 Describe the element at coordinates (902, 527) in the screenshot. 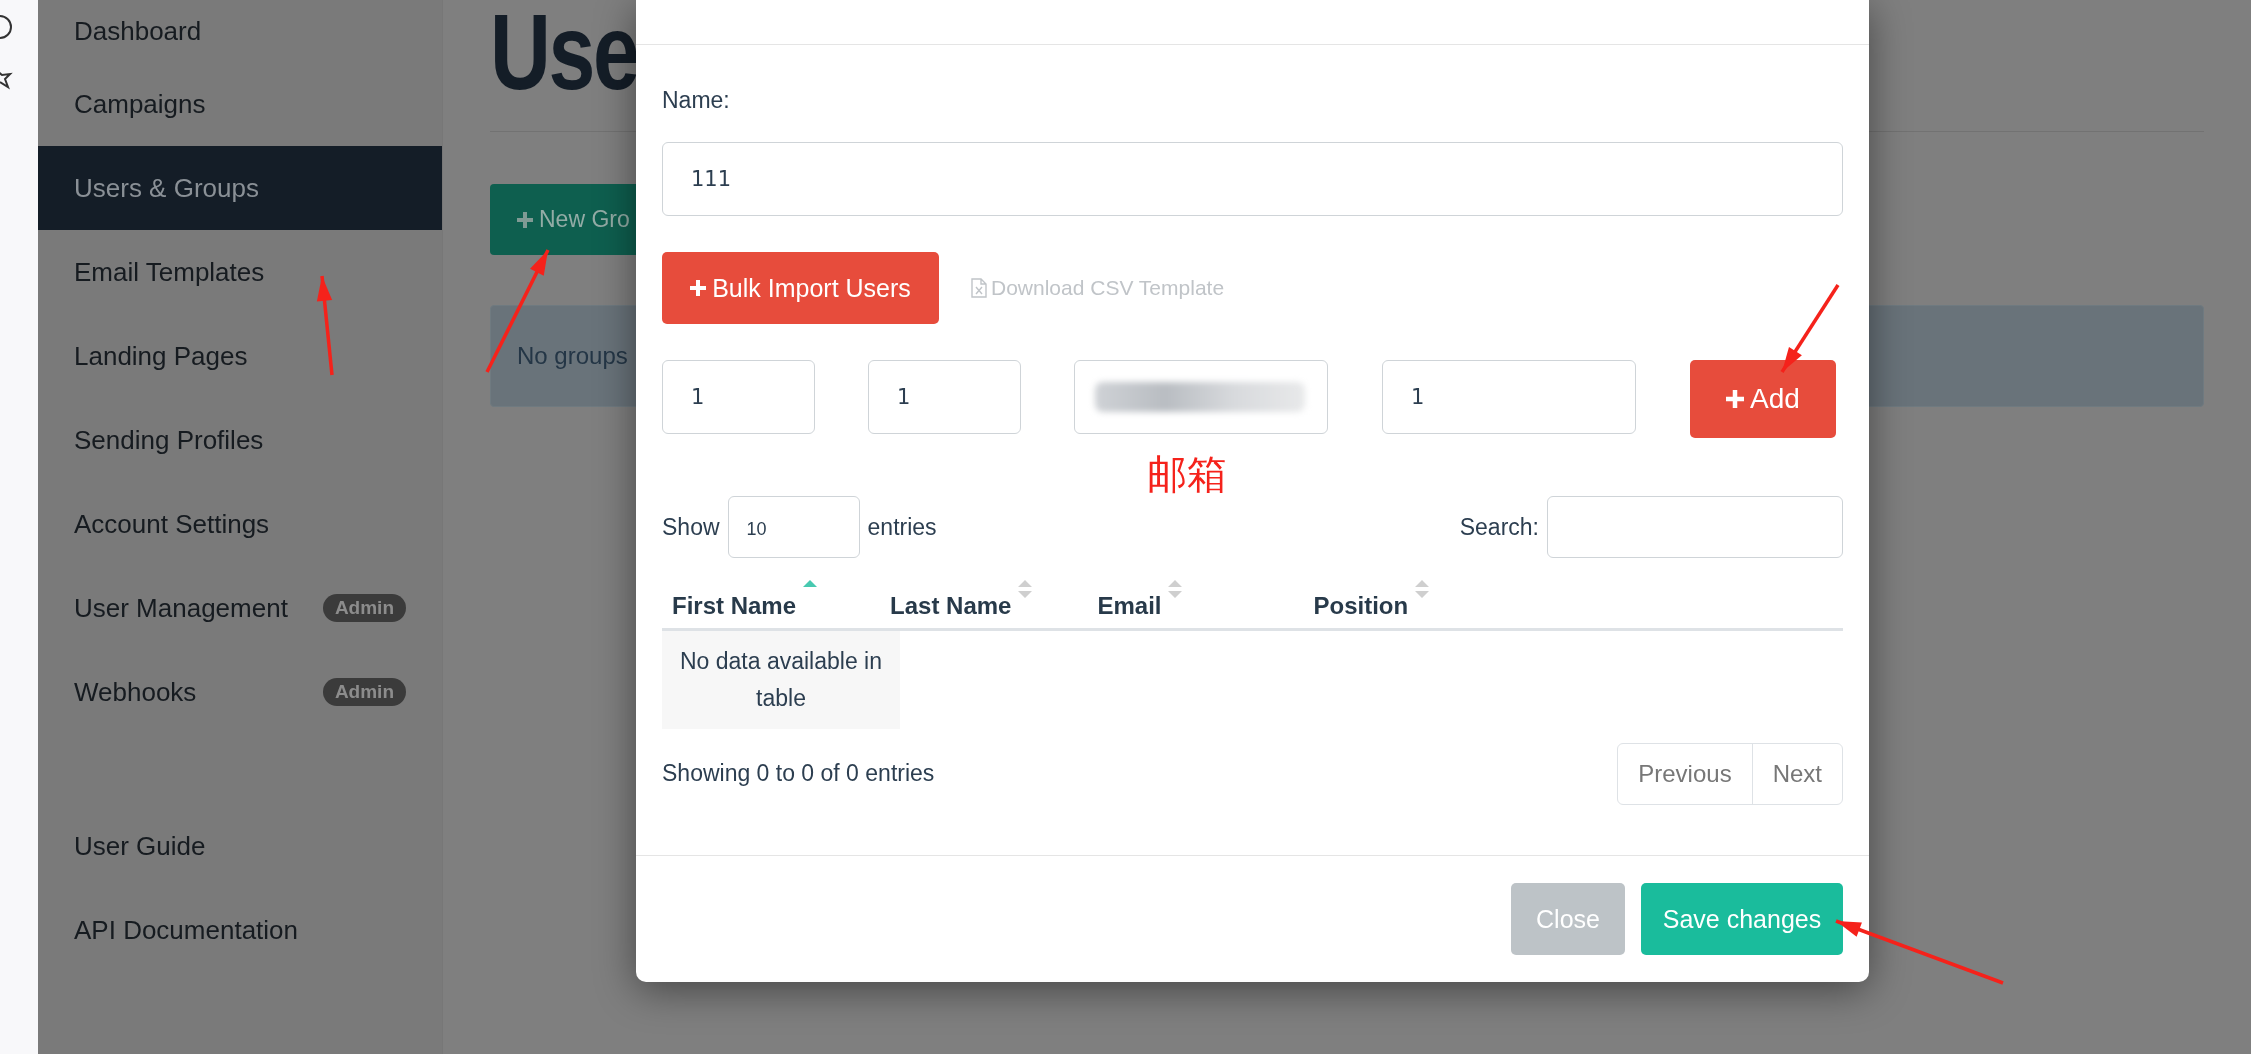

I see `entries-label: entries` at that location.